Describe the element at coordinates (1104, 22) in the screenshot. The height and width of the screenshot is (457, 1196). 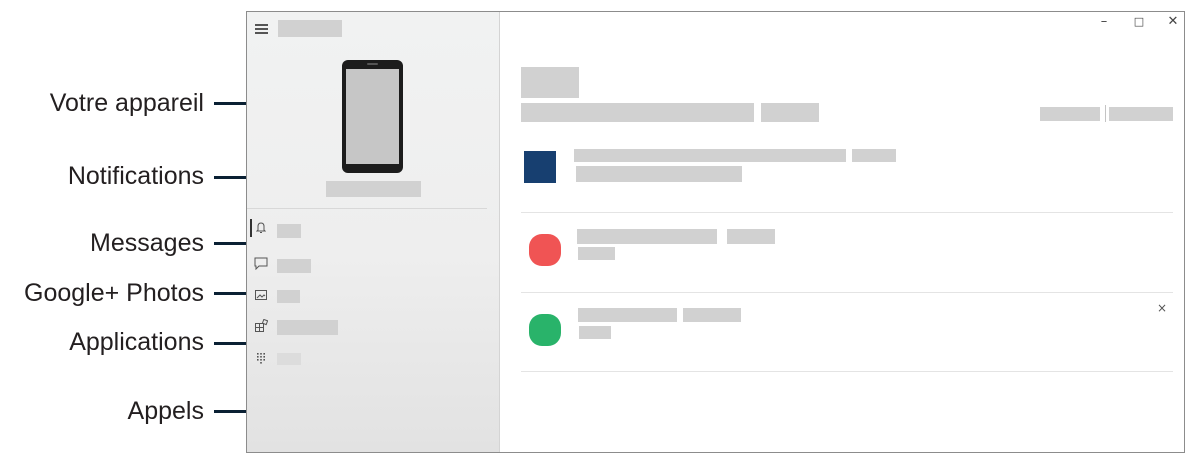
I see `minimize-button: –` at that location.